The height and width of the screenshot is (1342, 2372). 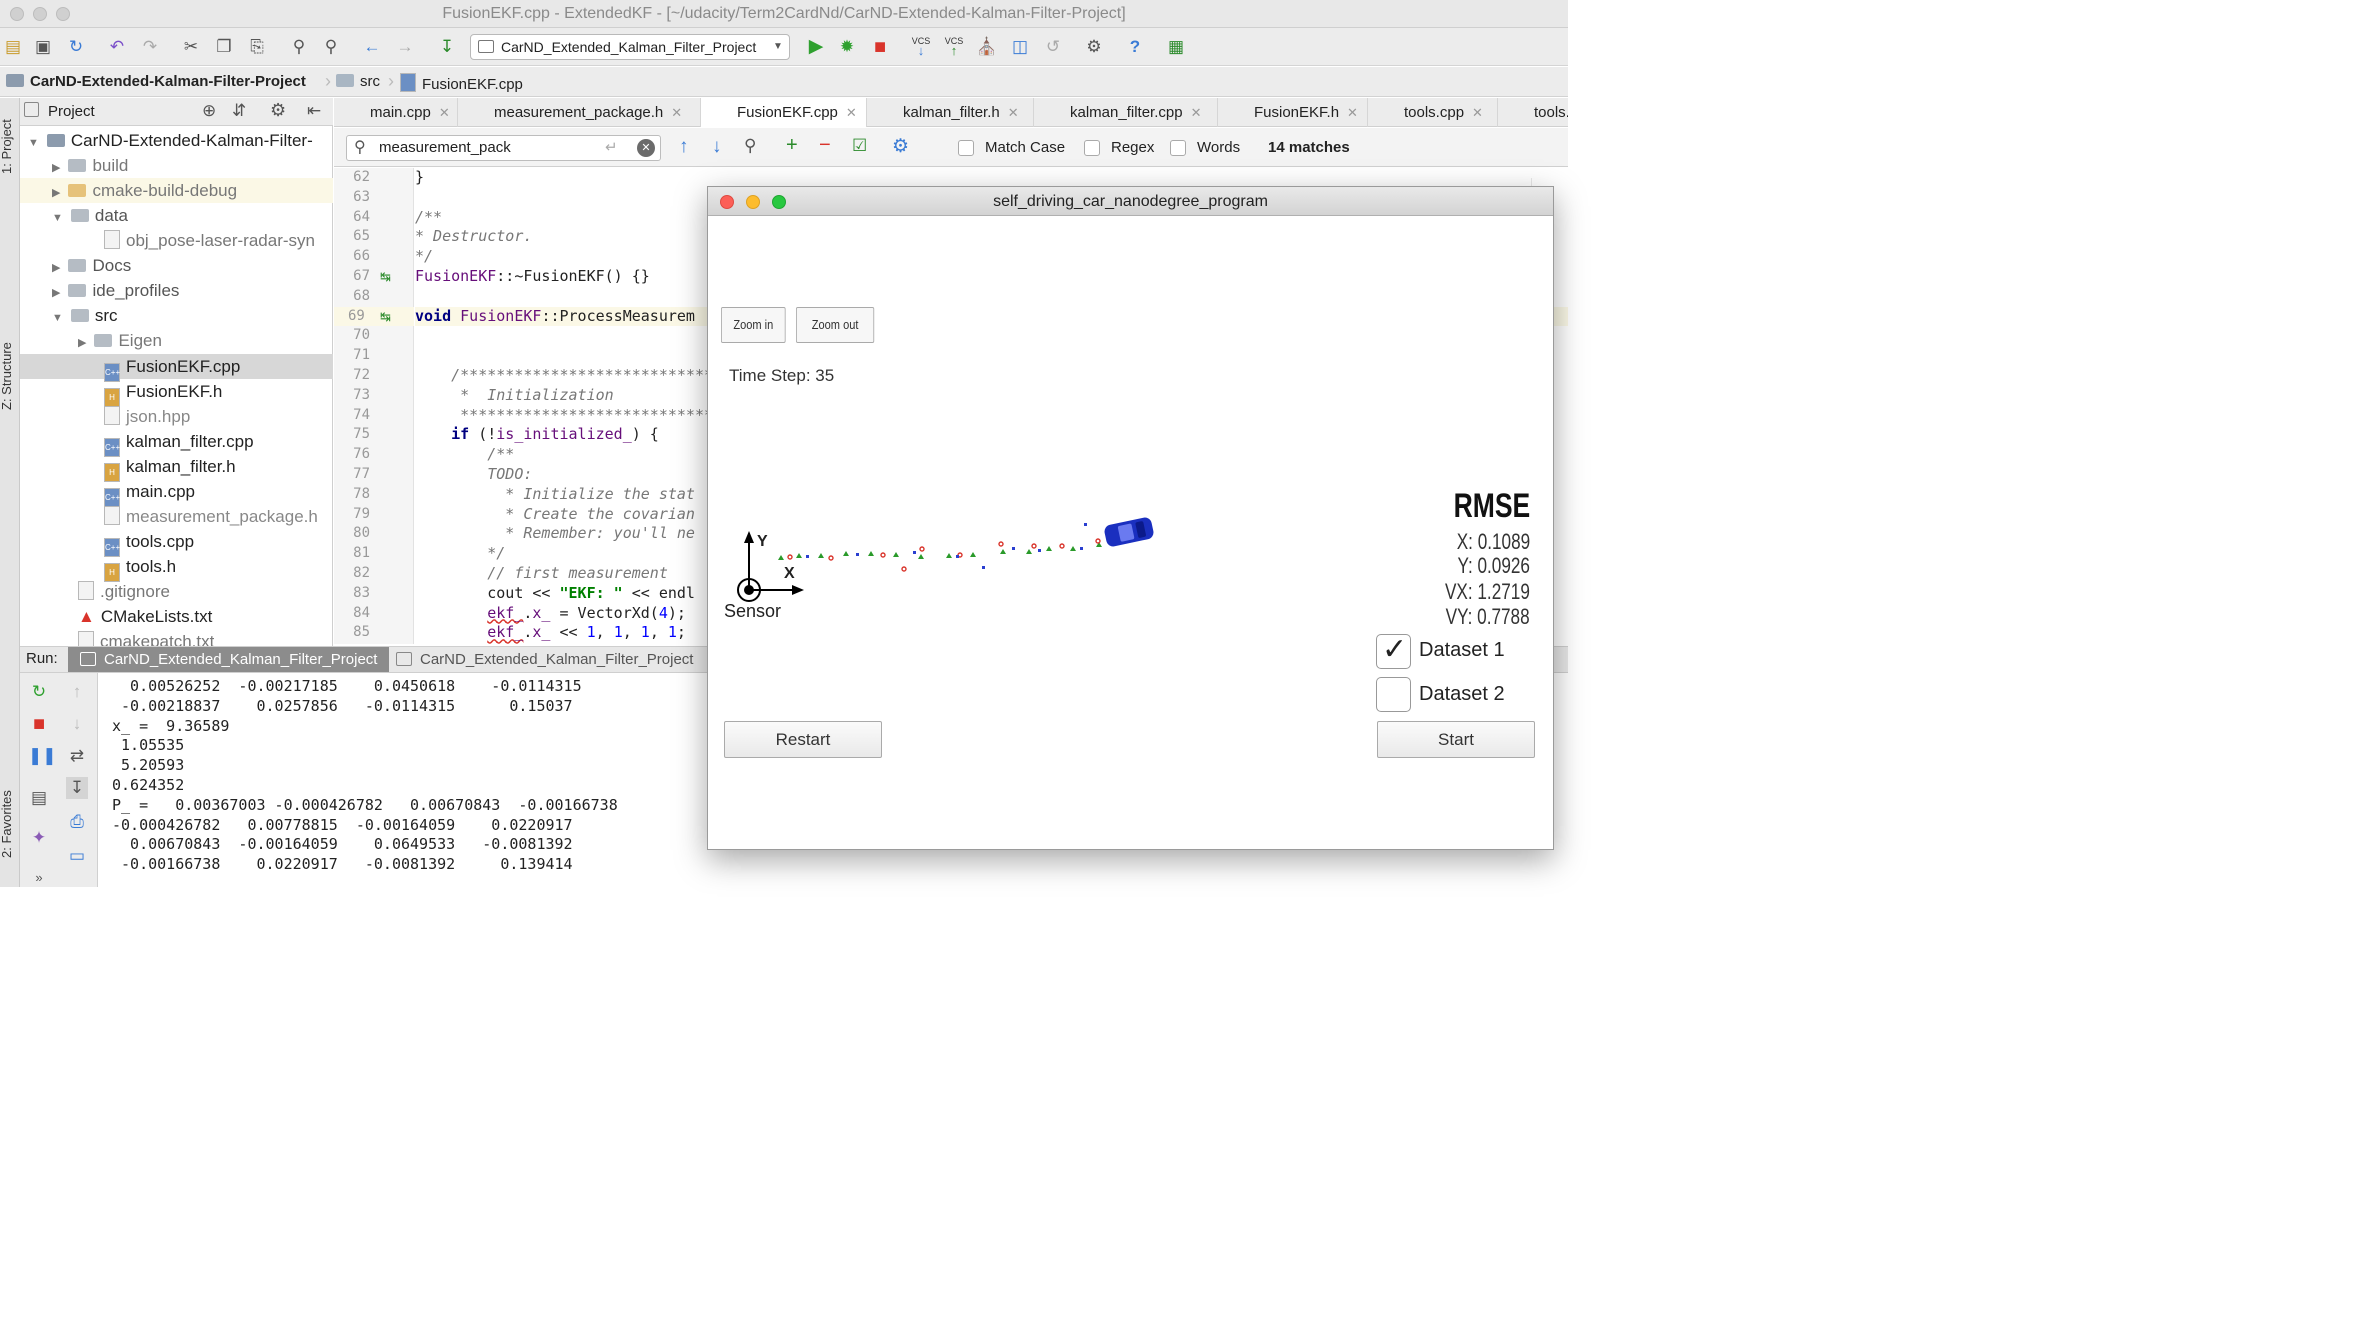 I want to click on tree-item-main-cpp: C++ main.cpp, so click(x=149, y=493).